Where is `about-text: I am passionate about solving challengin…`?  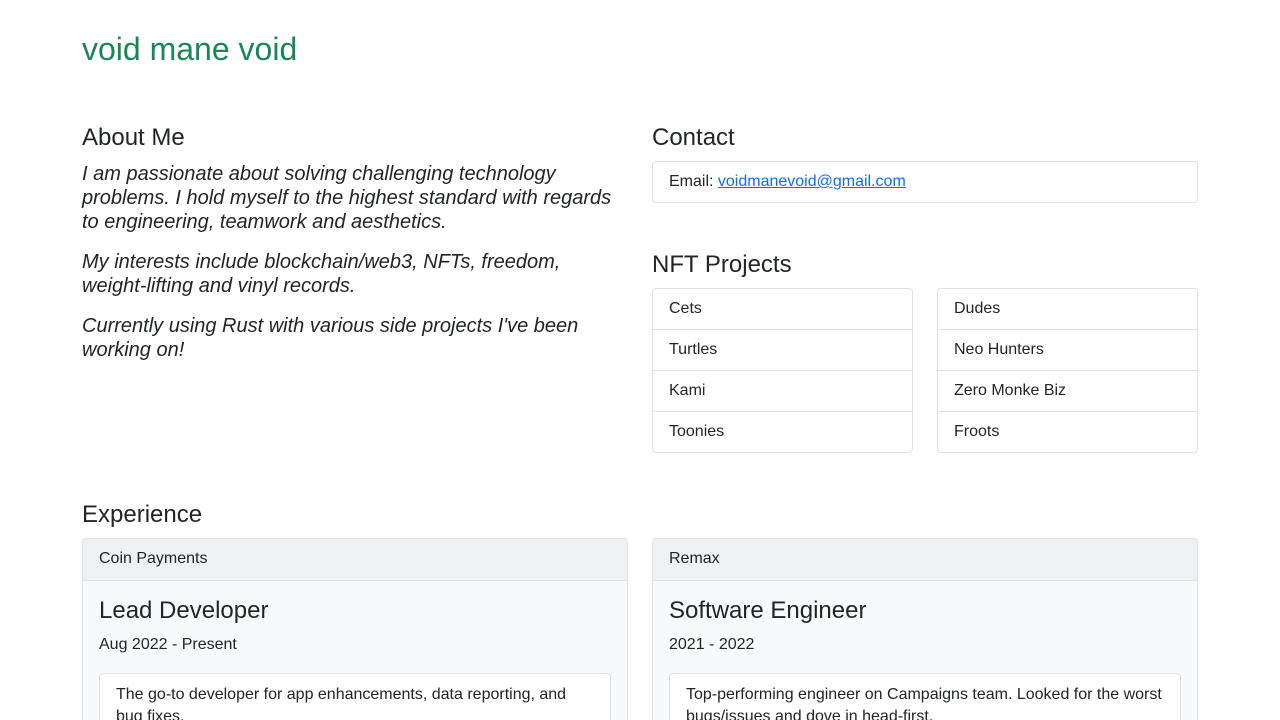
about-text: I am passionate about solving challengin… is located at coordinates (355, 270).